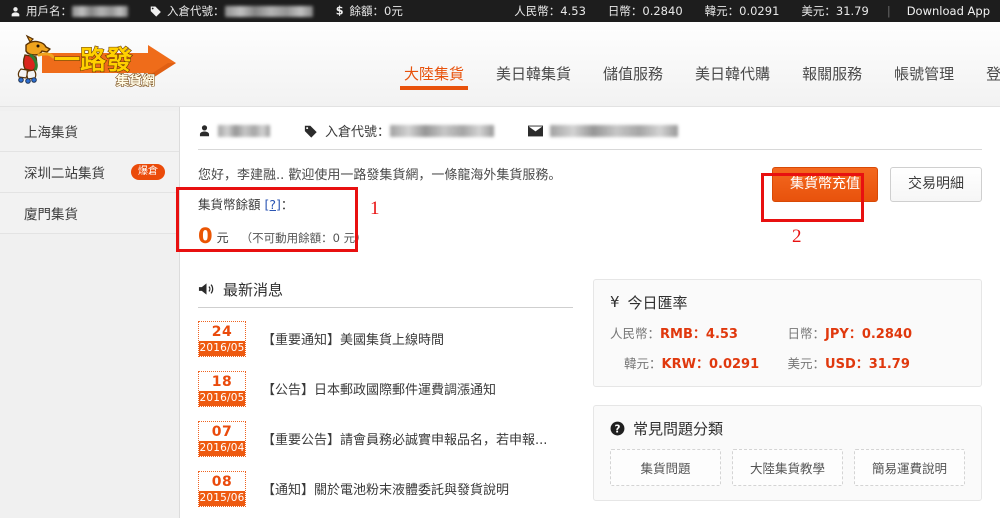  What do you see at coordinates (222, 438) in the screenshot?
I see `news-date-badge: 07 2016/04` at bounding box center [222, 438].